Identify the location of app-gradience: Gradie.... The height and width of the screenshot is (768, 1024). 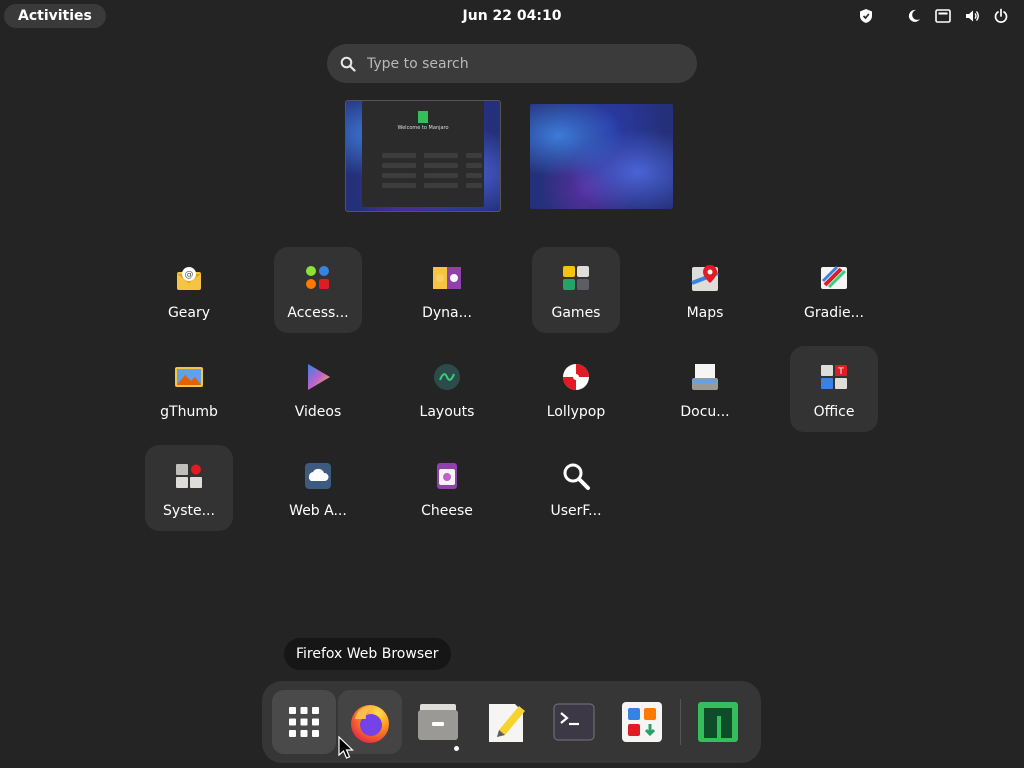
(834, 290).